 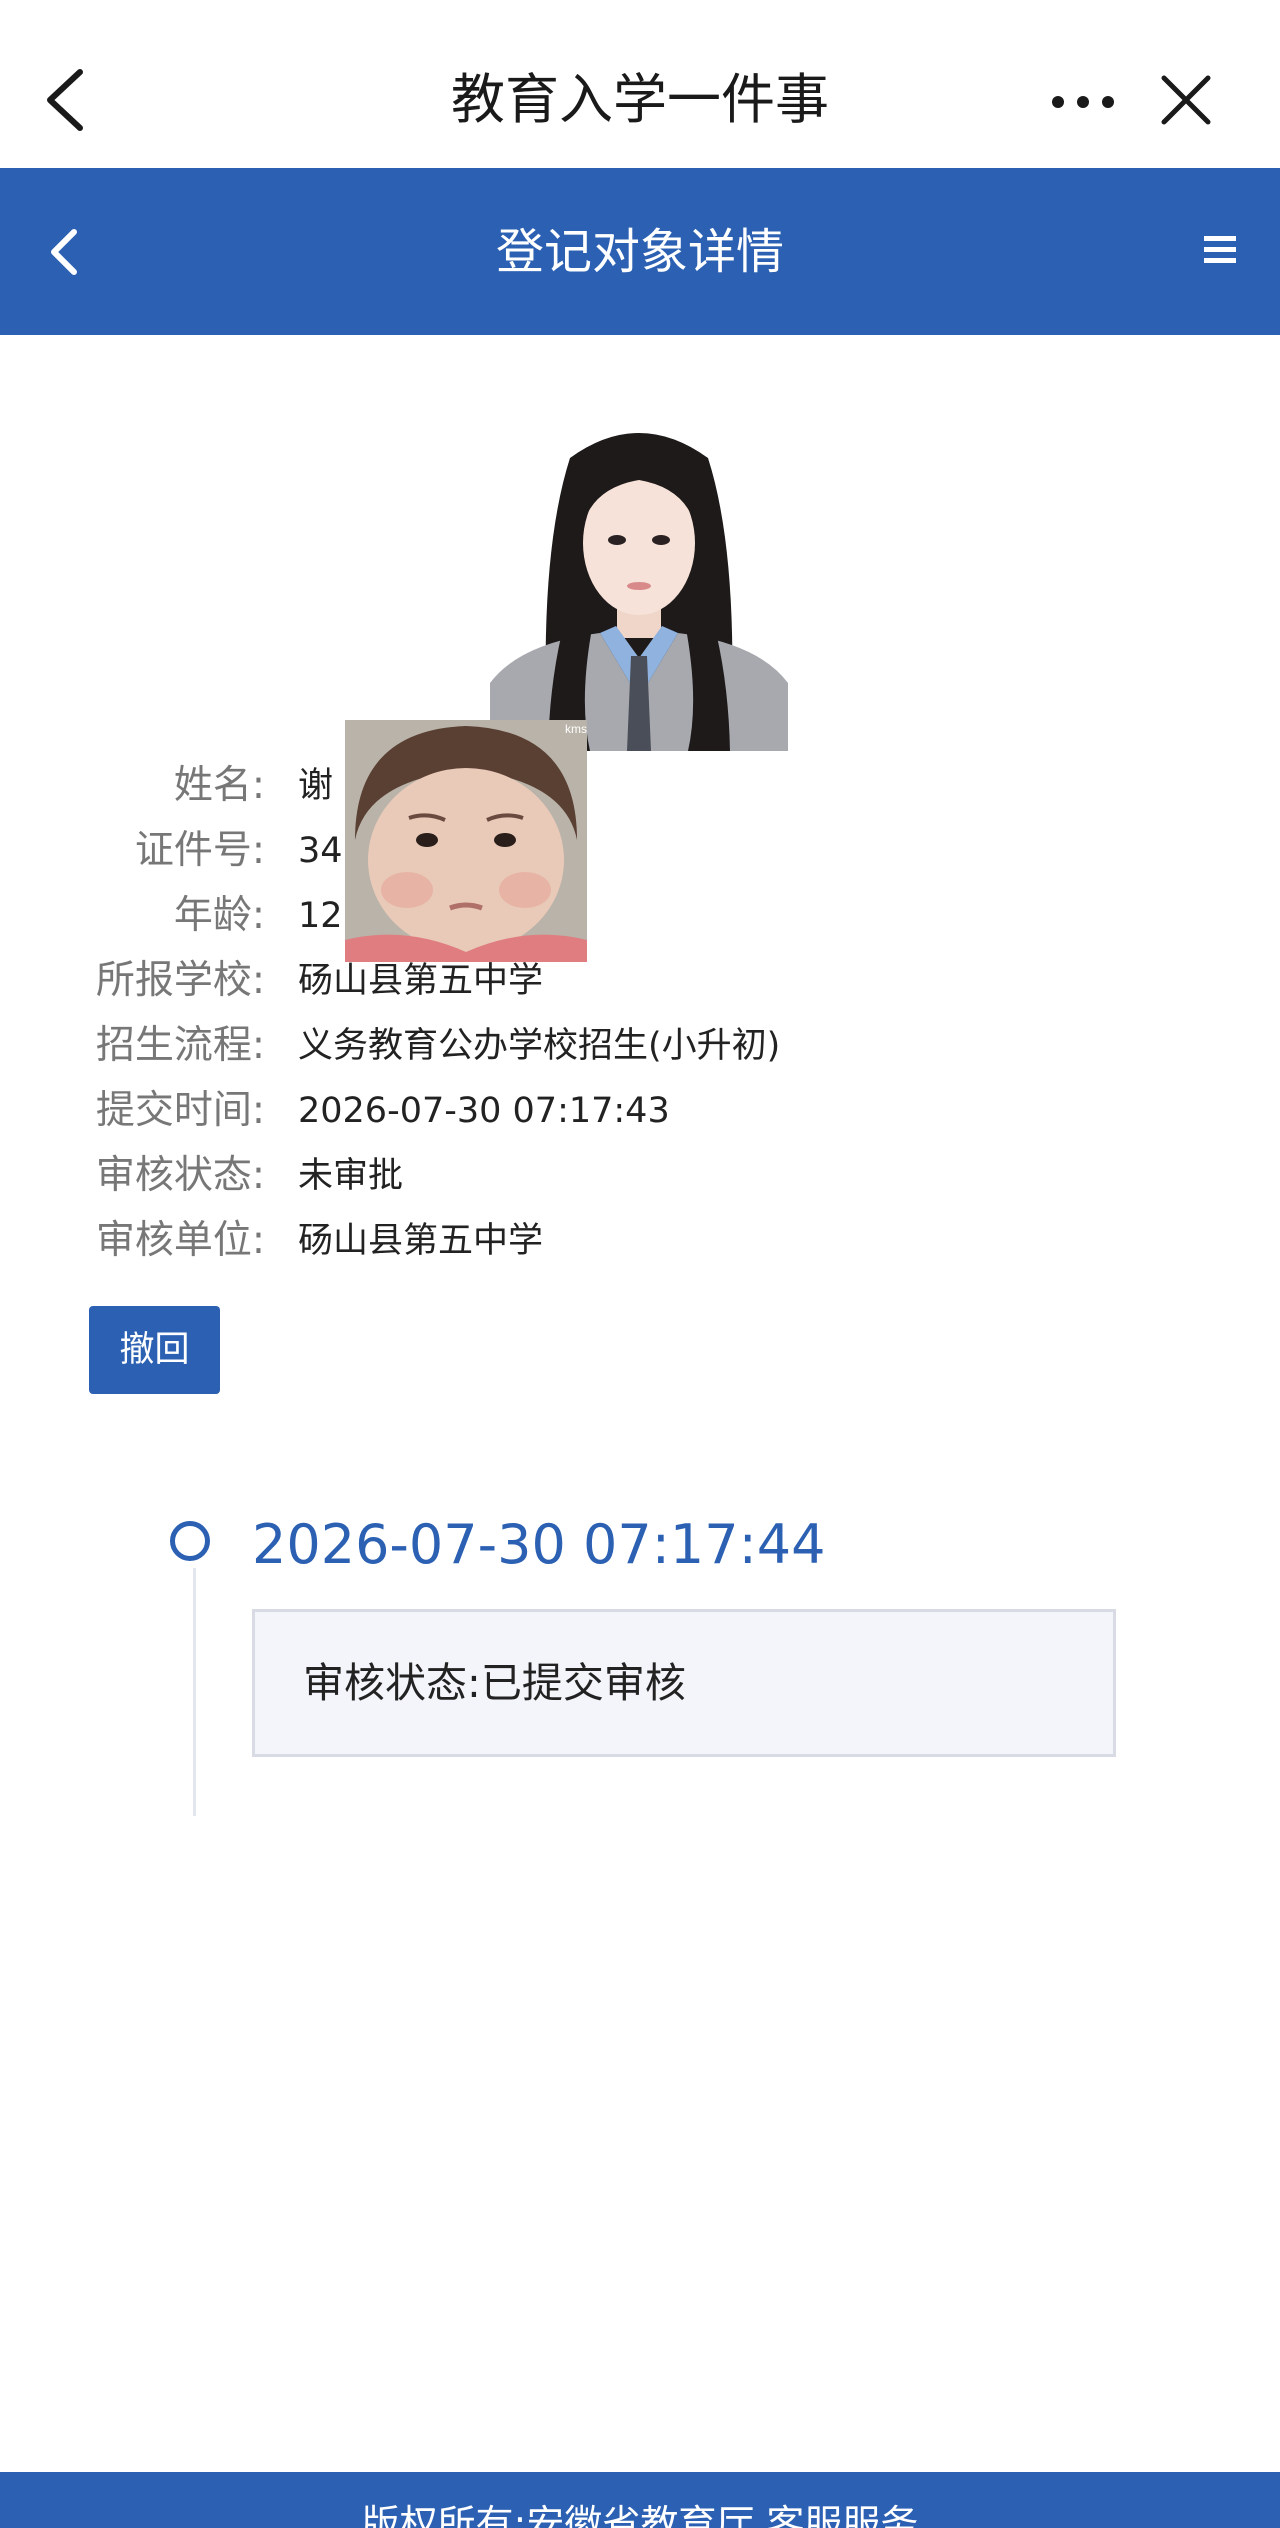 I want to click on more-button, so click(x=1083, y=102).